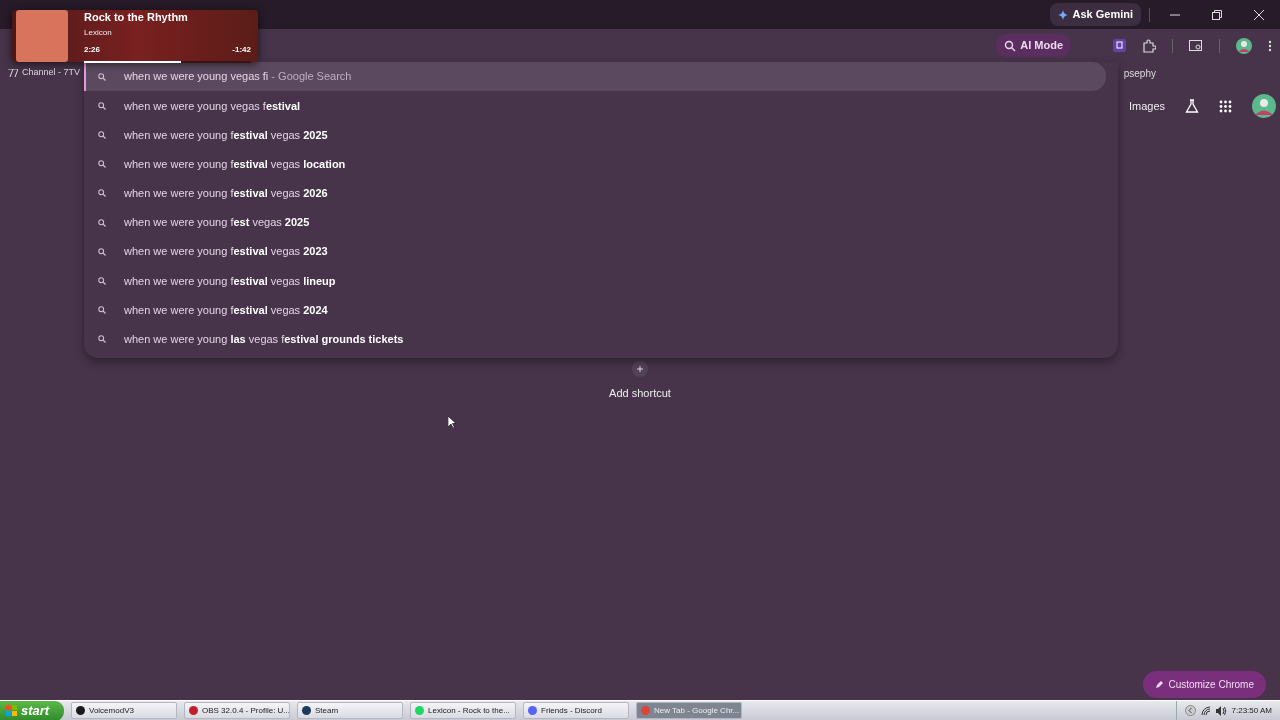 This screenshot has height=720, width=1280. Describe the element at coordinates (136, 18) in the screenshot. I see `track-title: Rock to the Rhythm` at that location.